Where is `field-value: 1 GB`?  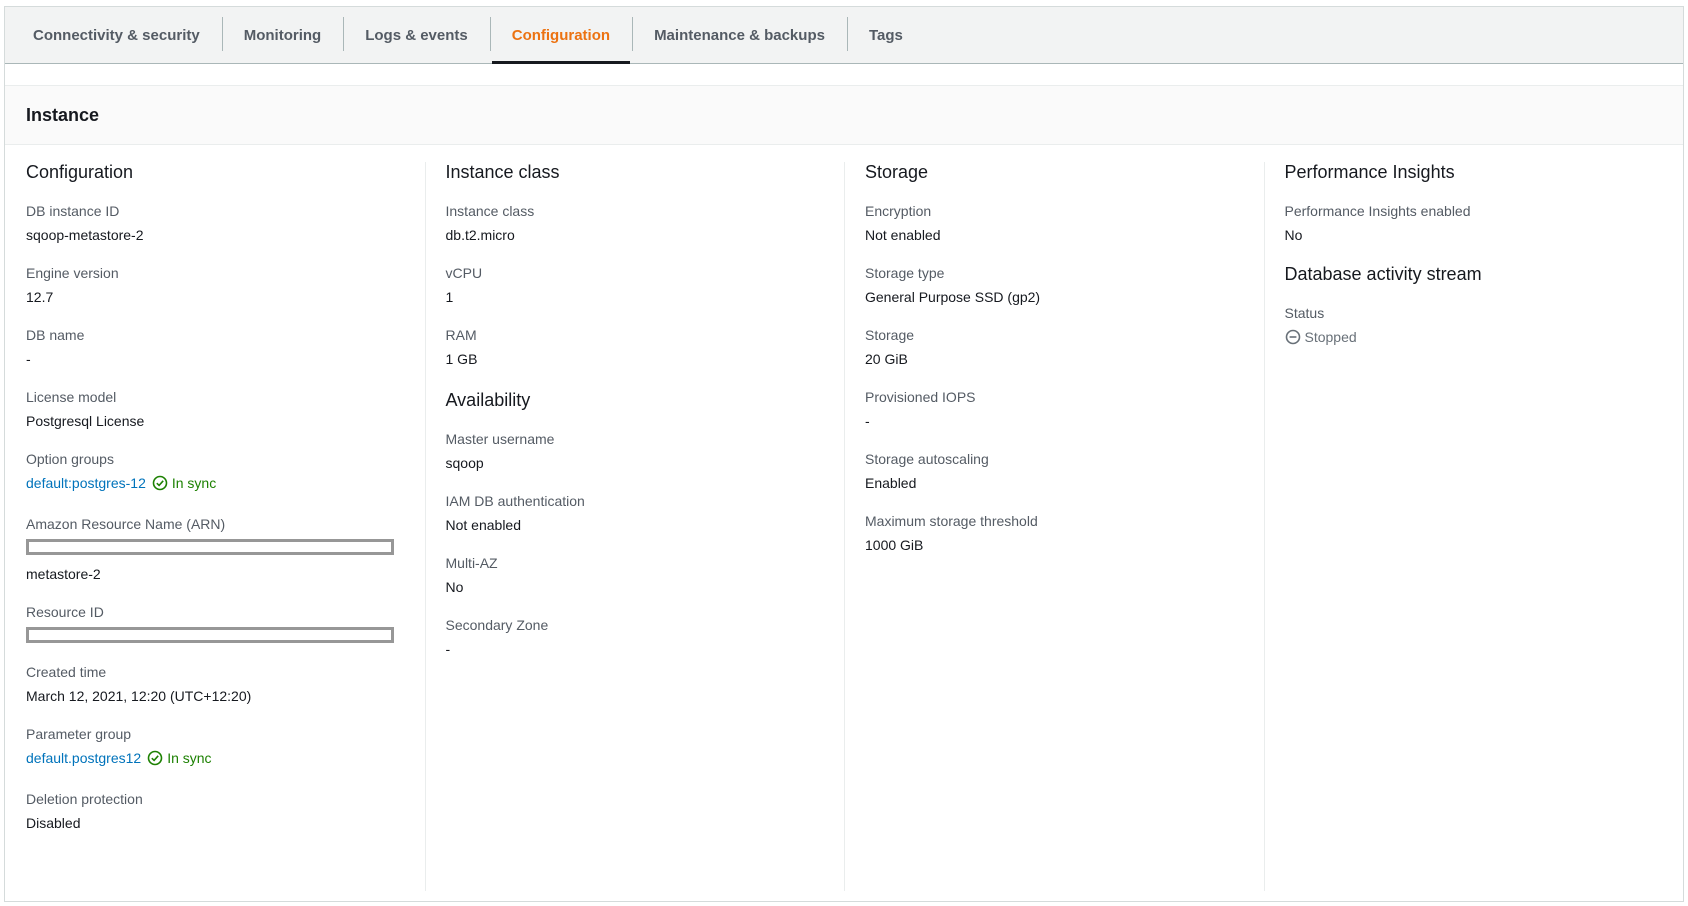
field-value: 1 GB is located at coordinates (461, 359).